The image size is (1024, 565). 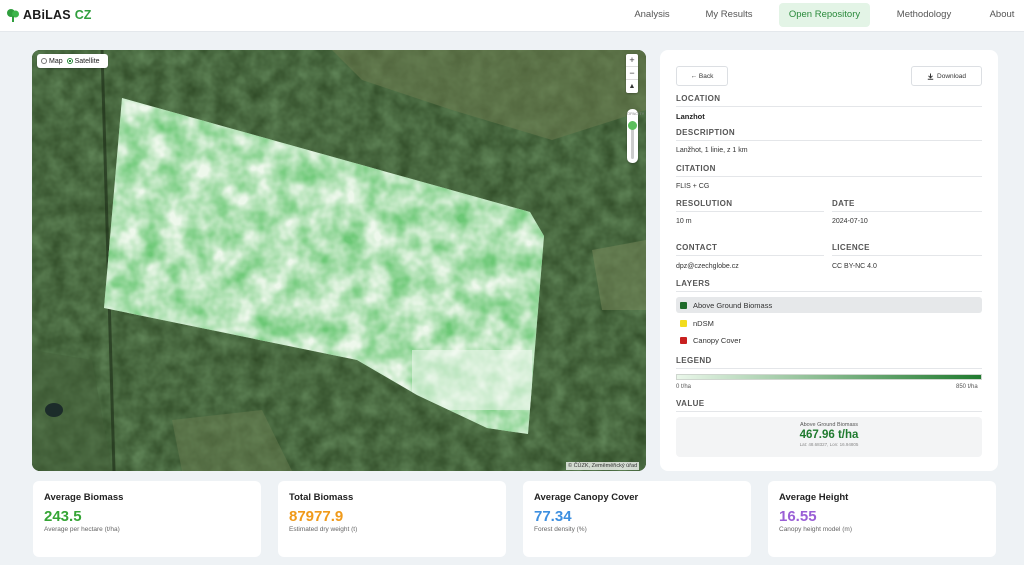 I want to click on zoom-out-button: −, so click(x=632, y=73).